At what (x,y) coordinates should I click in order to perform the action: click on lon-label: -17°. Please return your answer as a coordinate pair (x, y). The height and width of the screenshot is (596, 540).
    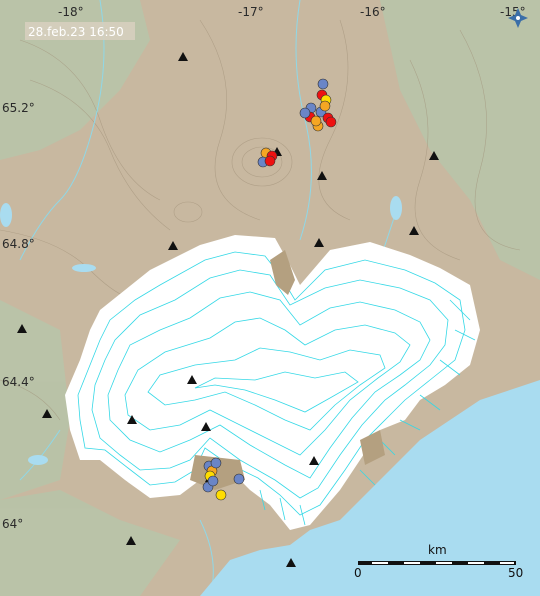
    Looking at the image, I should click on (251, 12).